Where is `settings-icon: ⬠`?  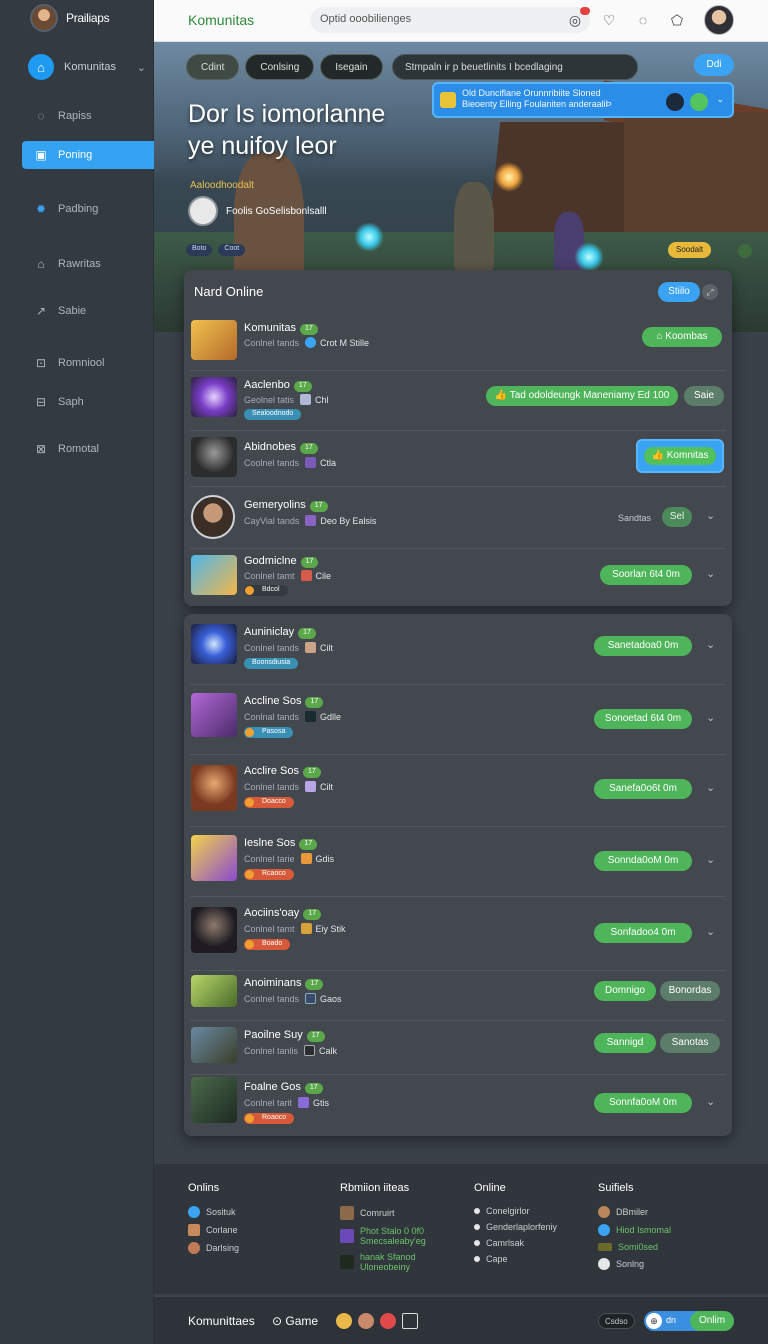 settings-icon: ⬠ is located at coordinates (677, 20).